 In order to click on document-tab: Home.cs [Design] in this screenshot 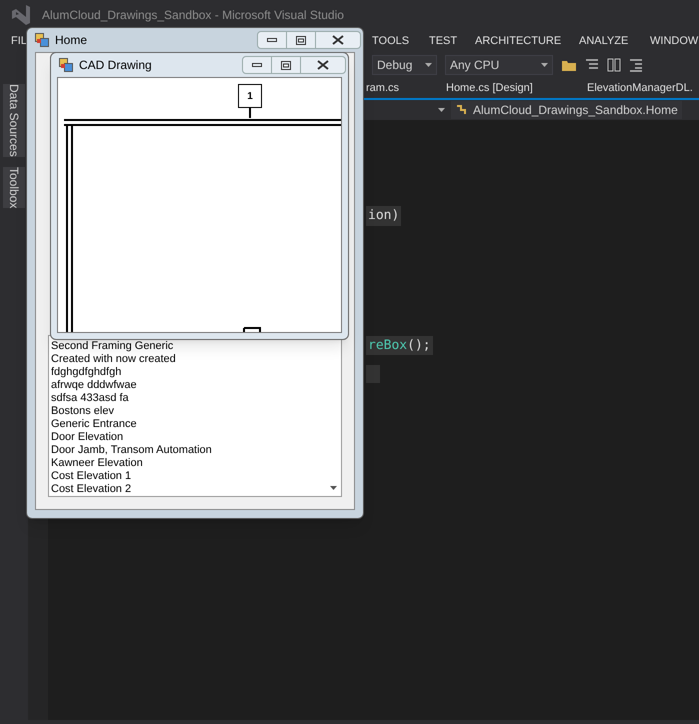, I will do `click(489, 88)`.